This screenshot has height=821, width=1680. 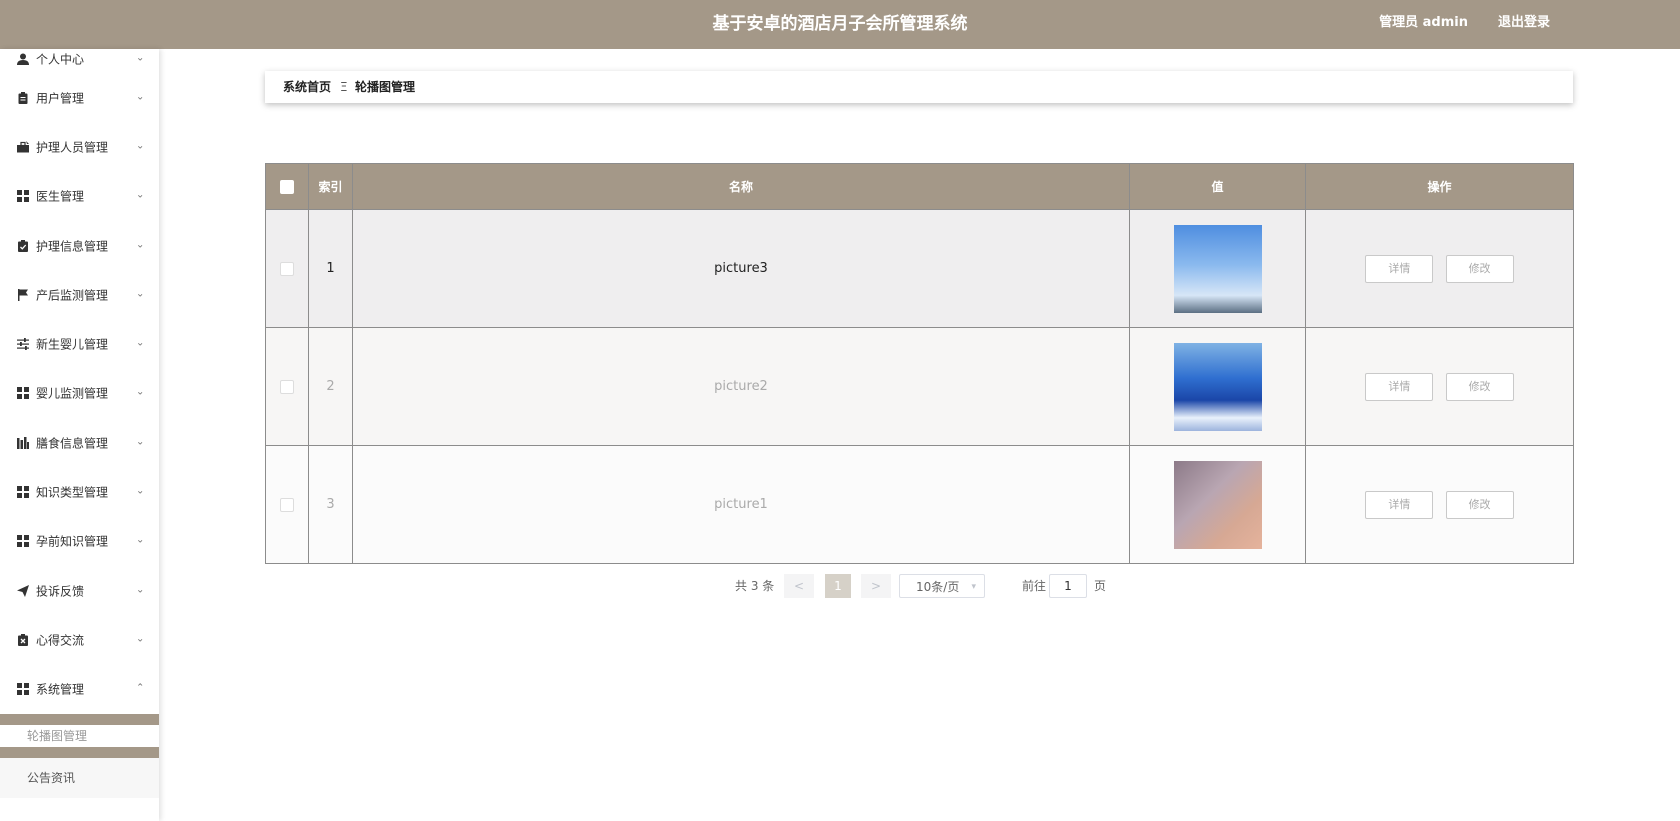 I want to click on sidebar-item-knowledge-type: 知识类型管理 ⌄, so click(x=79, y=491).